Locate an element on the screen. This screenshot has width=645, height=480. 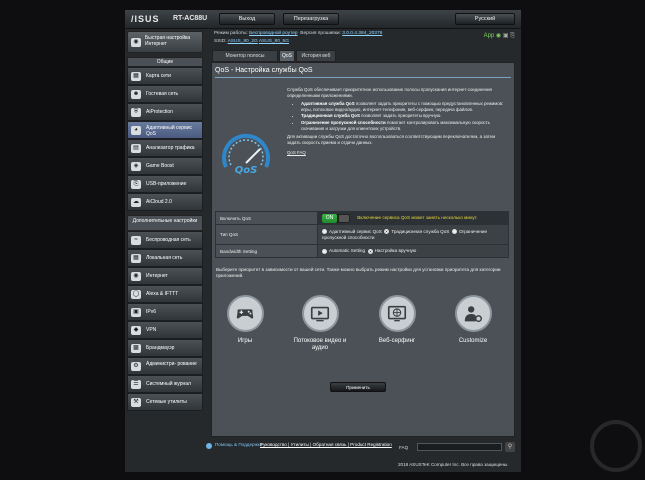
bullet-title: Ограничение пропускной способности is located at coordinates (343, 122).